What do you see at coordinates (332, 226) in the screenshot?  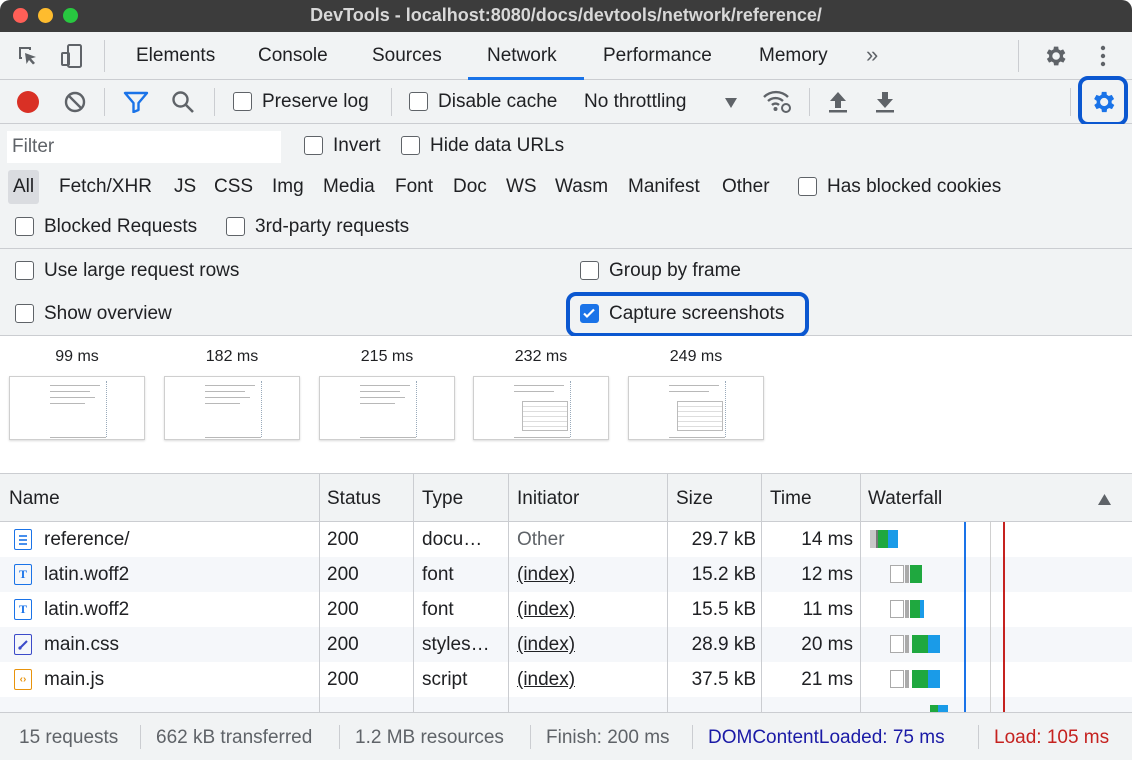 I see `third-party-label: 3rd-party requests` at bounding box center [332, 226].